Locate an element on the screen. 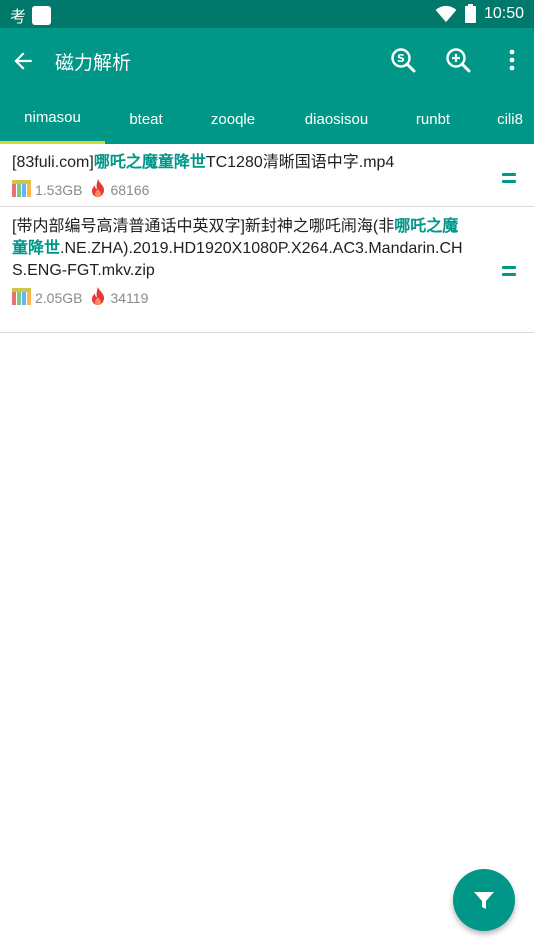 This screenshot has width=534, height=949. search-s-icon: S is located at coordinates (403, 60).